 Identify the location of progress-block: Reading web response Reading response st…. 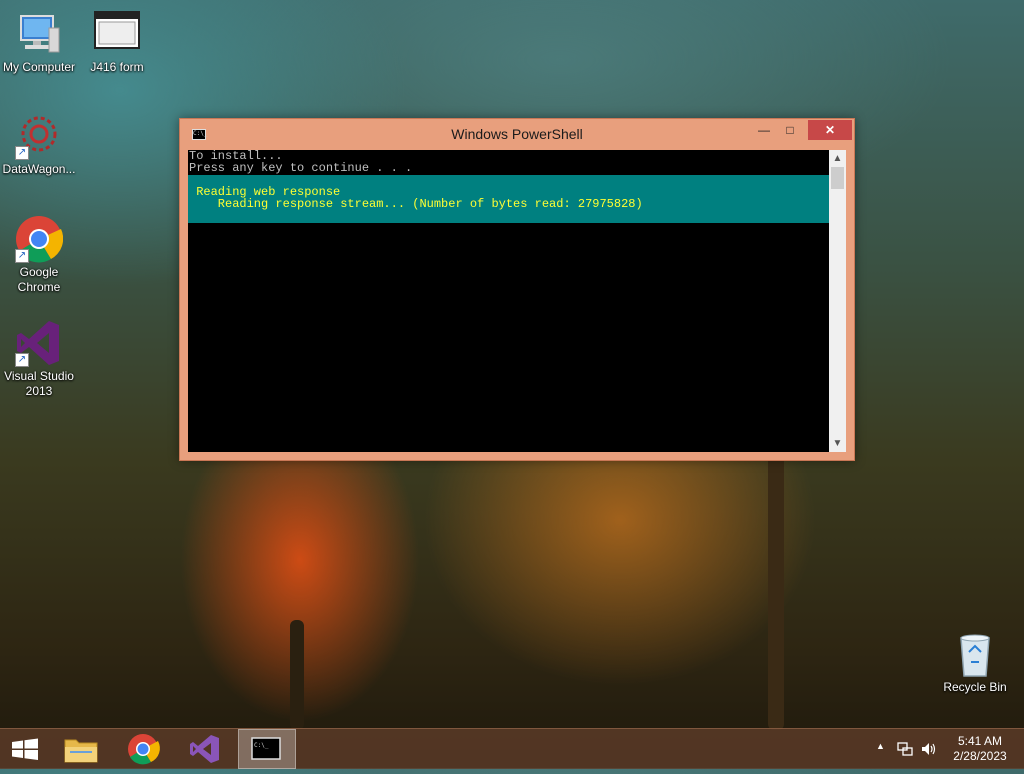
(508, 199).